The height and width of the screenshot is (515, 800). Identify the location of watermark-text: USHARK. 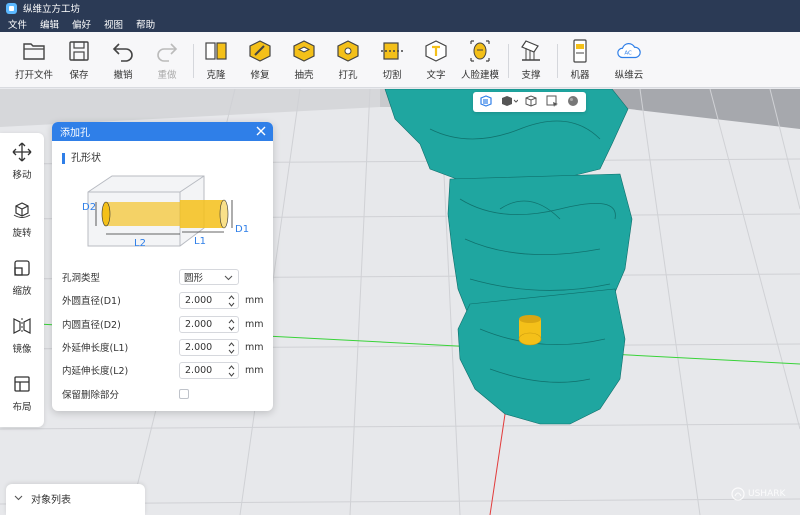
(767, 494).